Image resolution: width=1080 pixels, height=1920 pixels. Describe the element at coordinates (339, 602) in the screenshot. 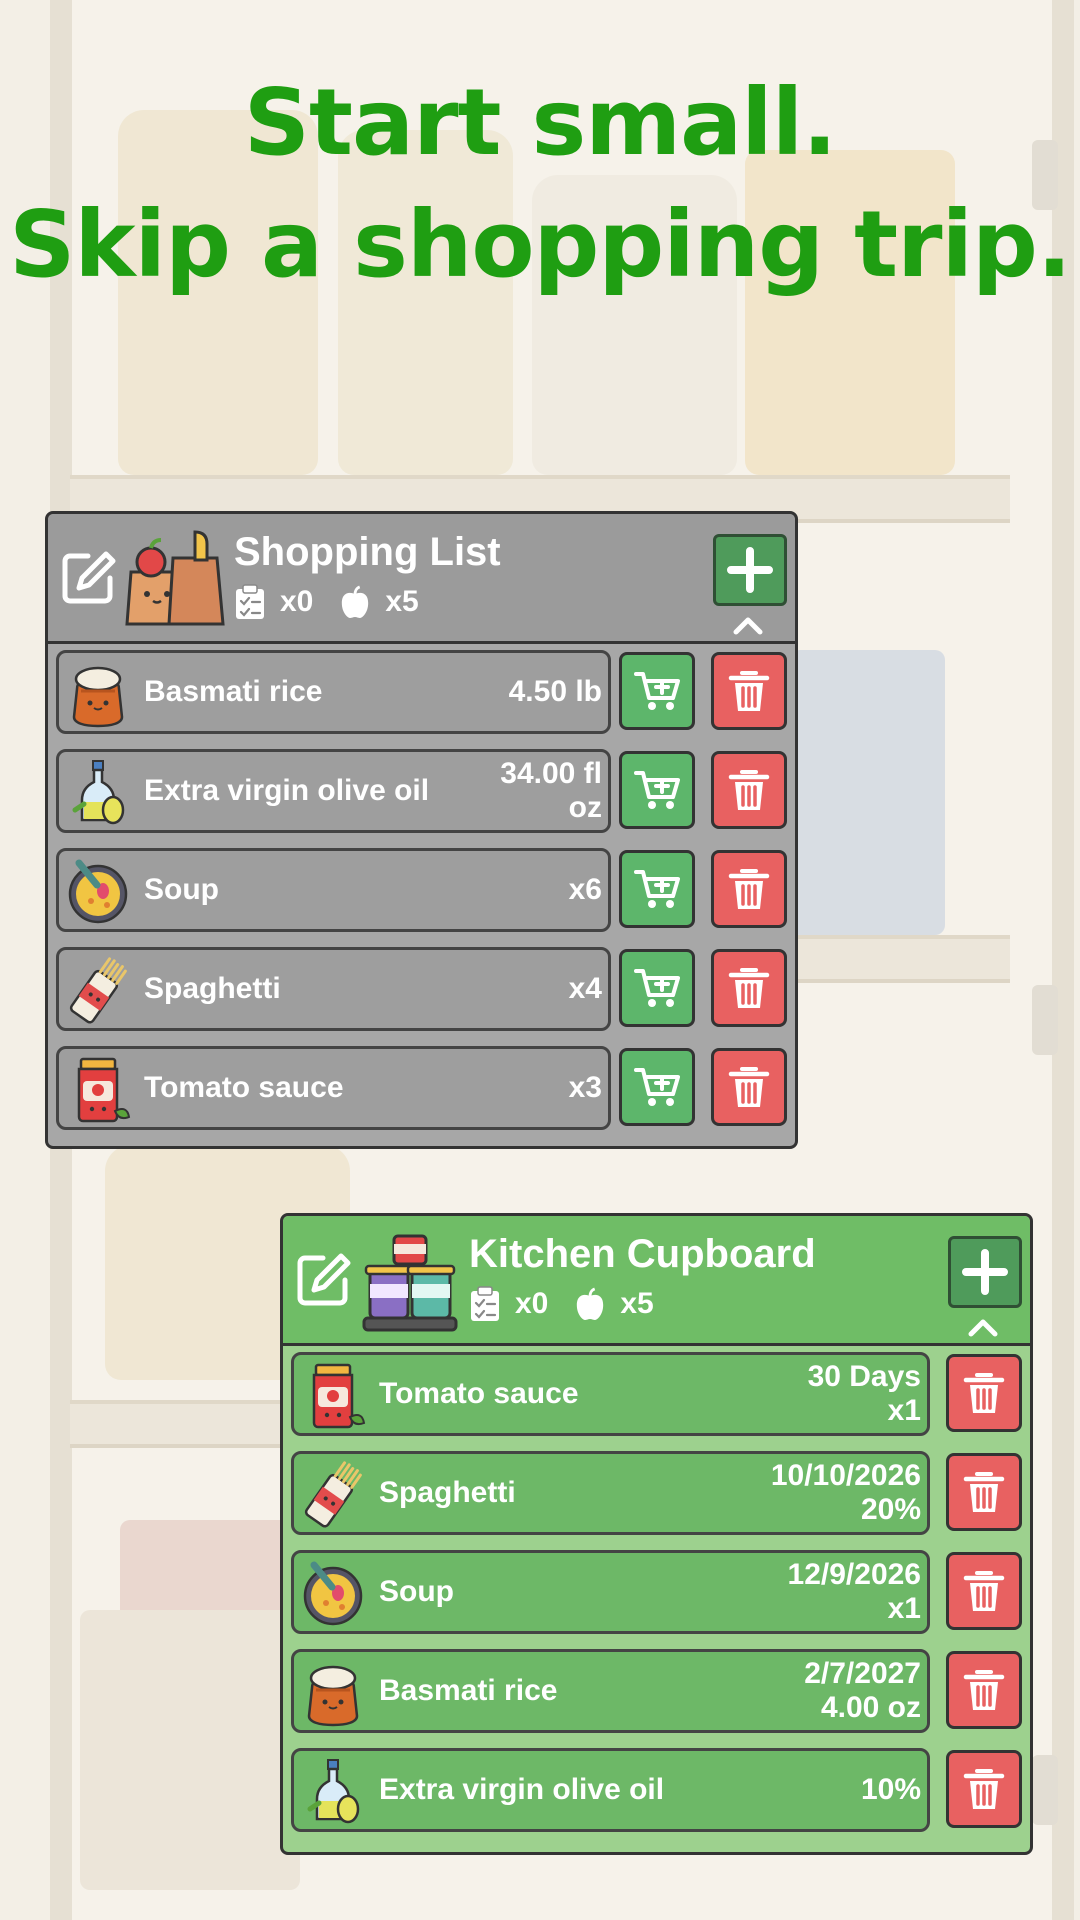

I see `shopping-list-counts: x0 x5` at that location.